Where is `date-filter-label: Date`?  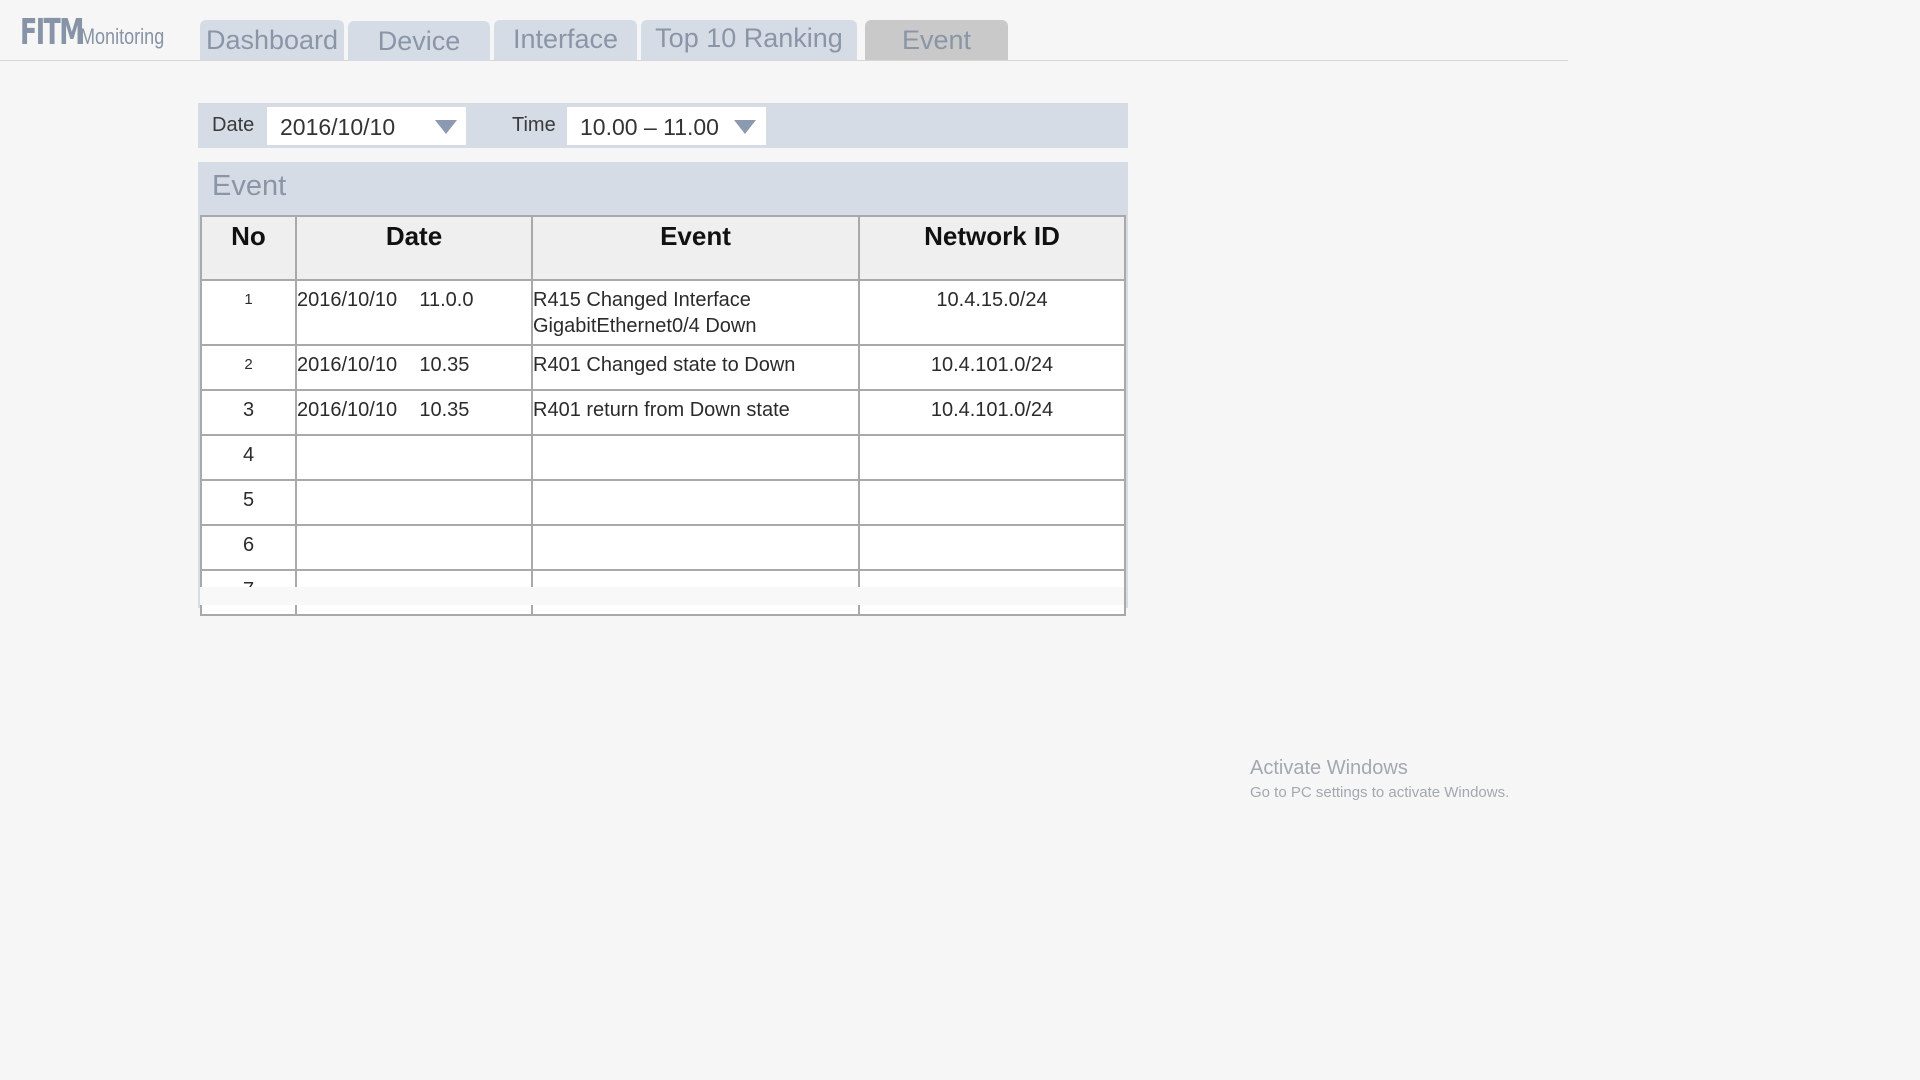
date-filter-label: Date is located at coordinates (233, 125).